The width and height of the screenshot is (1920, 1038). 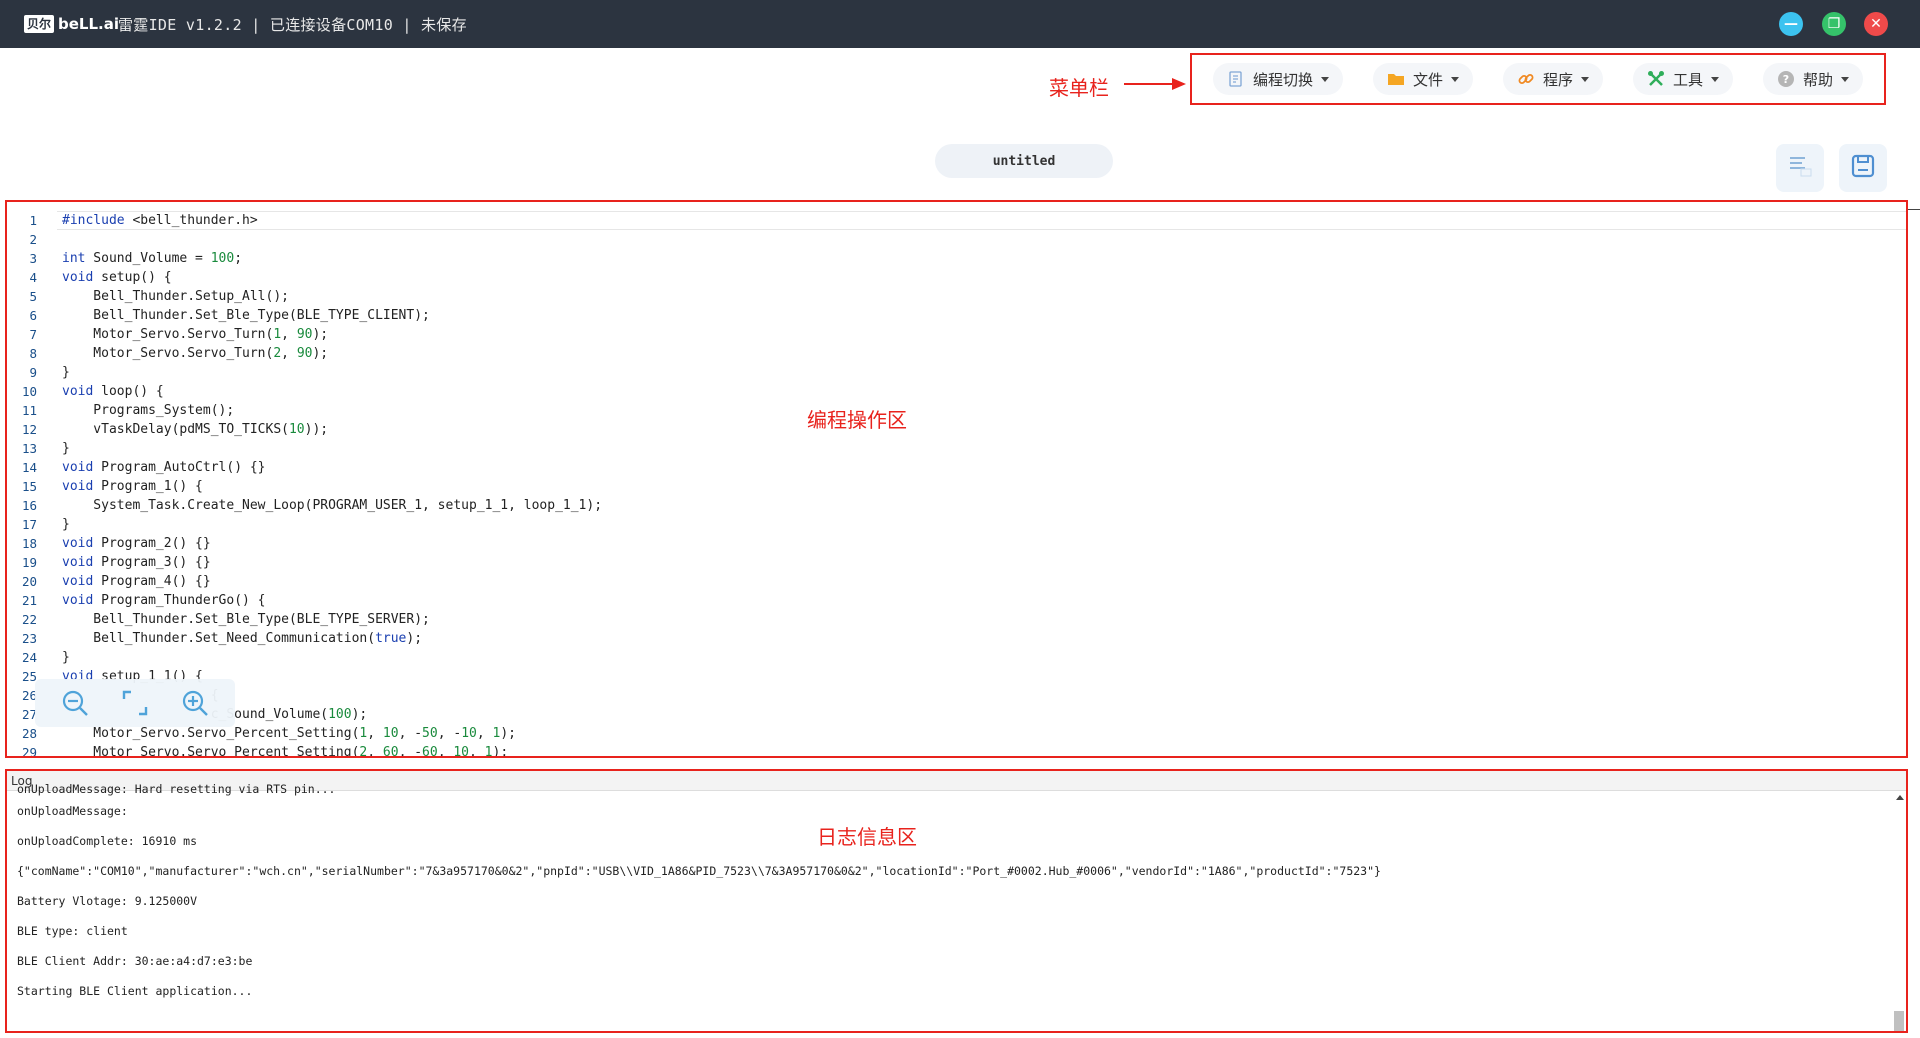 What do you see at coordinates (1800, 168) in the screenshot?
I see `code-format-button` at bounding box center [1800, 168].